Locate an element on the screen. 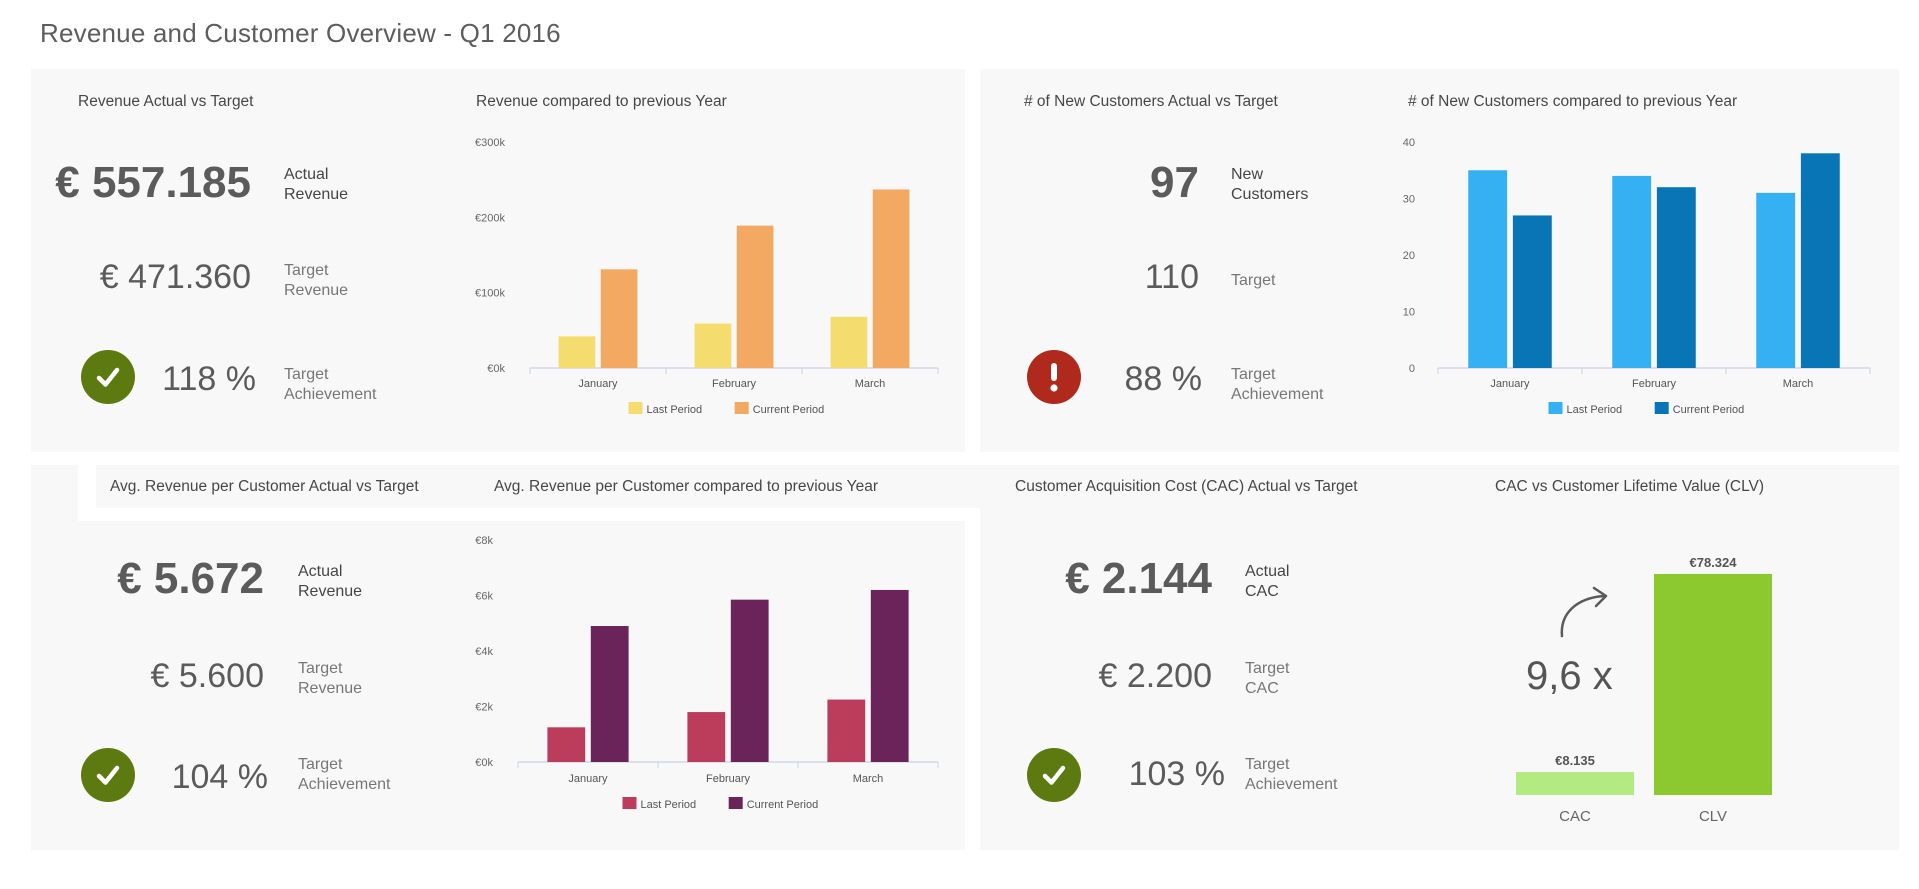  data-label: €8.135 is located at coordinates (1575, 760).